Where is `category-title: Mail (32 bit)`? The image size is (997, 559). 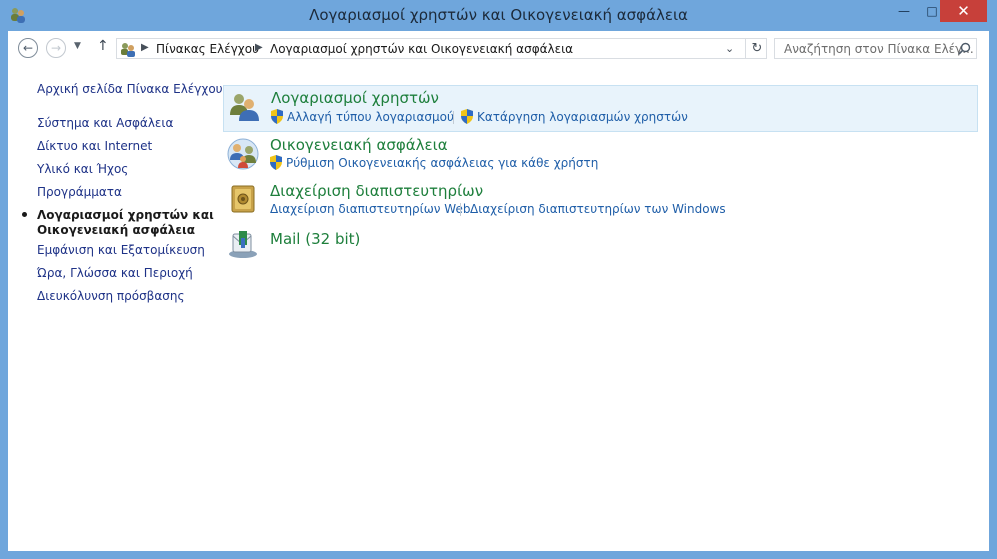
category-title: Mail (32 bit) is located at coordinates (315, 239).